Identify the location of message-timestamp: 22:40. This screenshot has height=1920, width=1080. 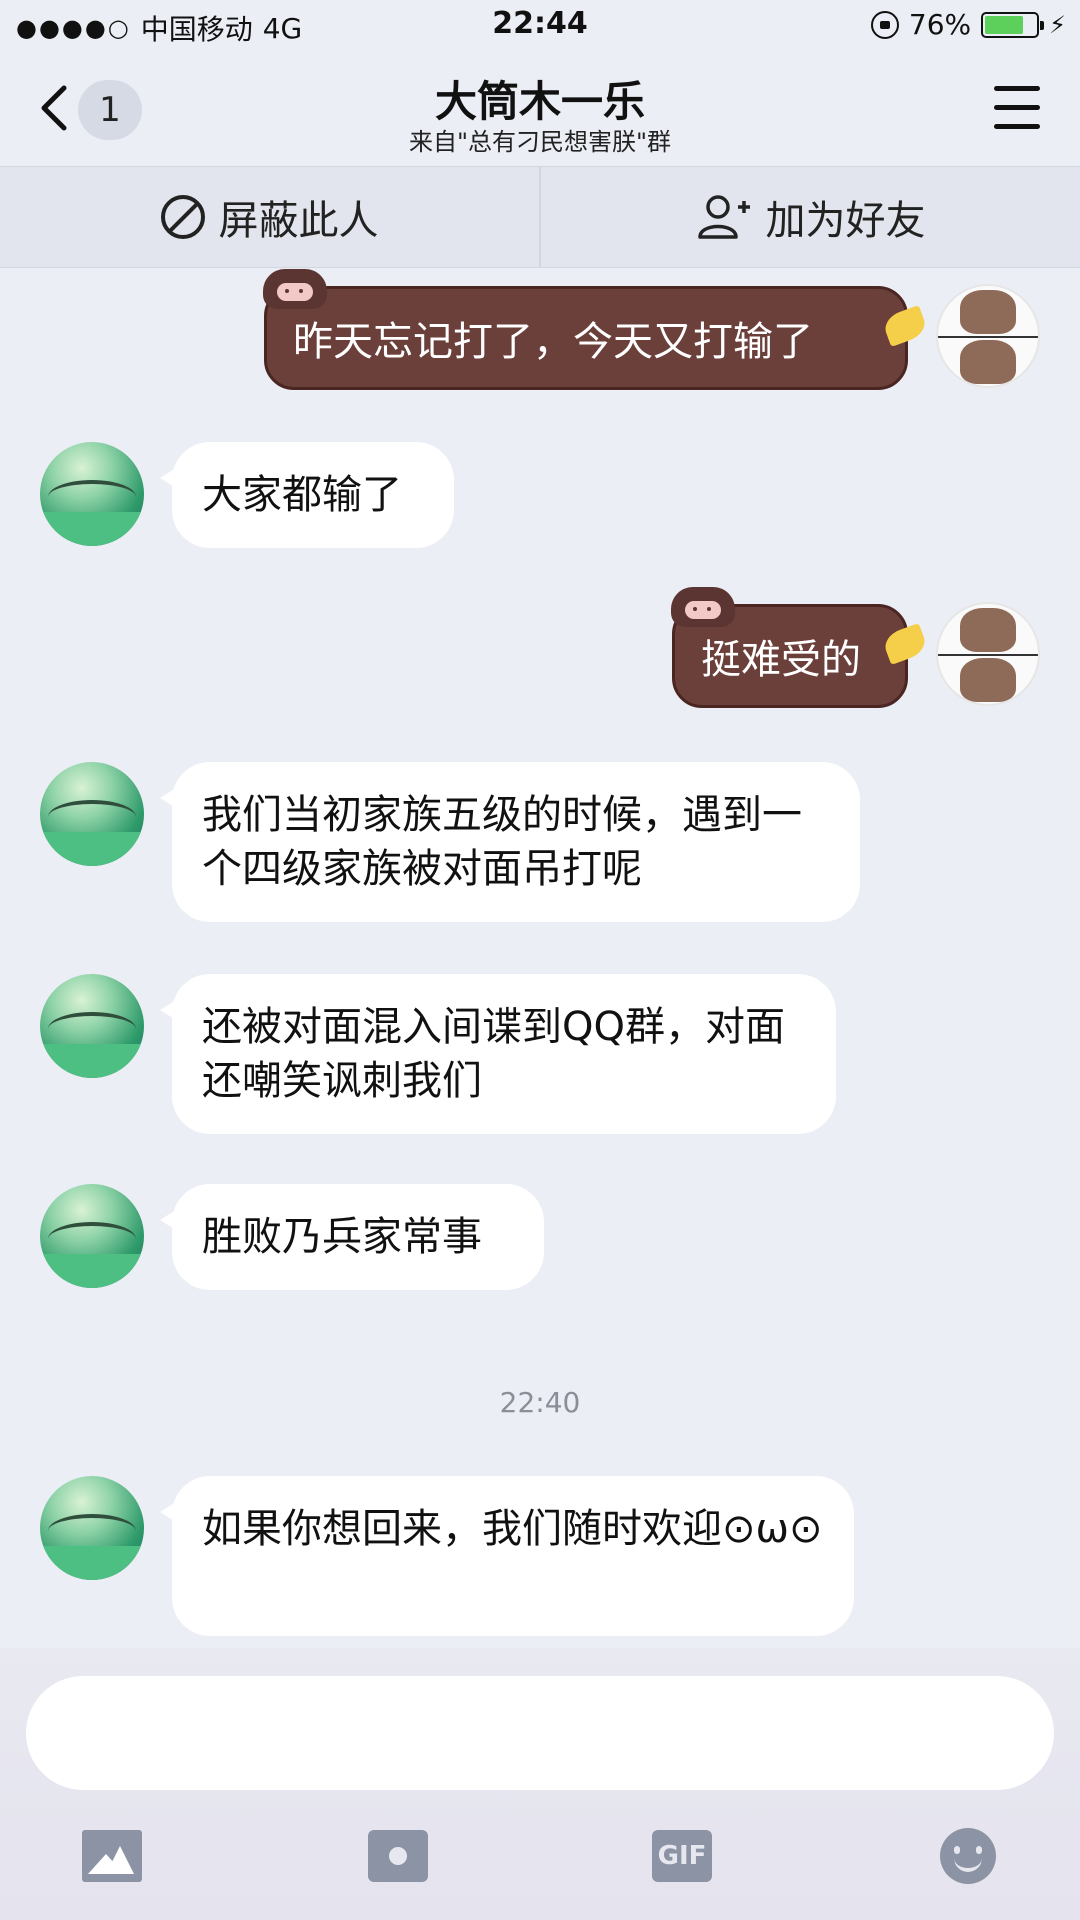
(540, 1402).